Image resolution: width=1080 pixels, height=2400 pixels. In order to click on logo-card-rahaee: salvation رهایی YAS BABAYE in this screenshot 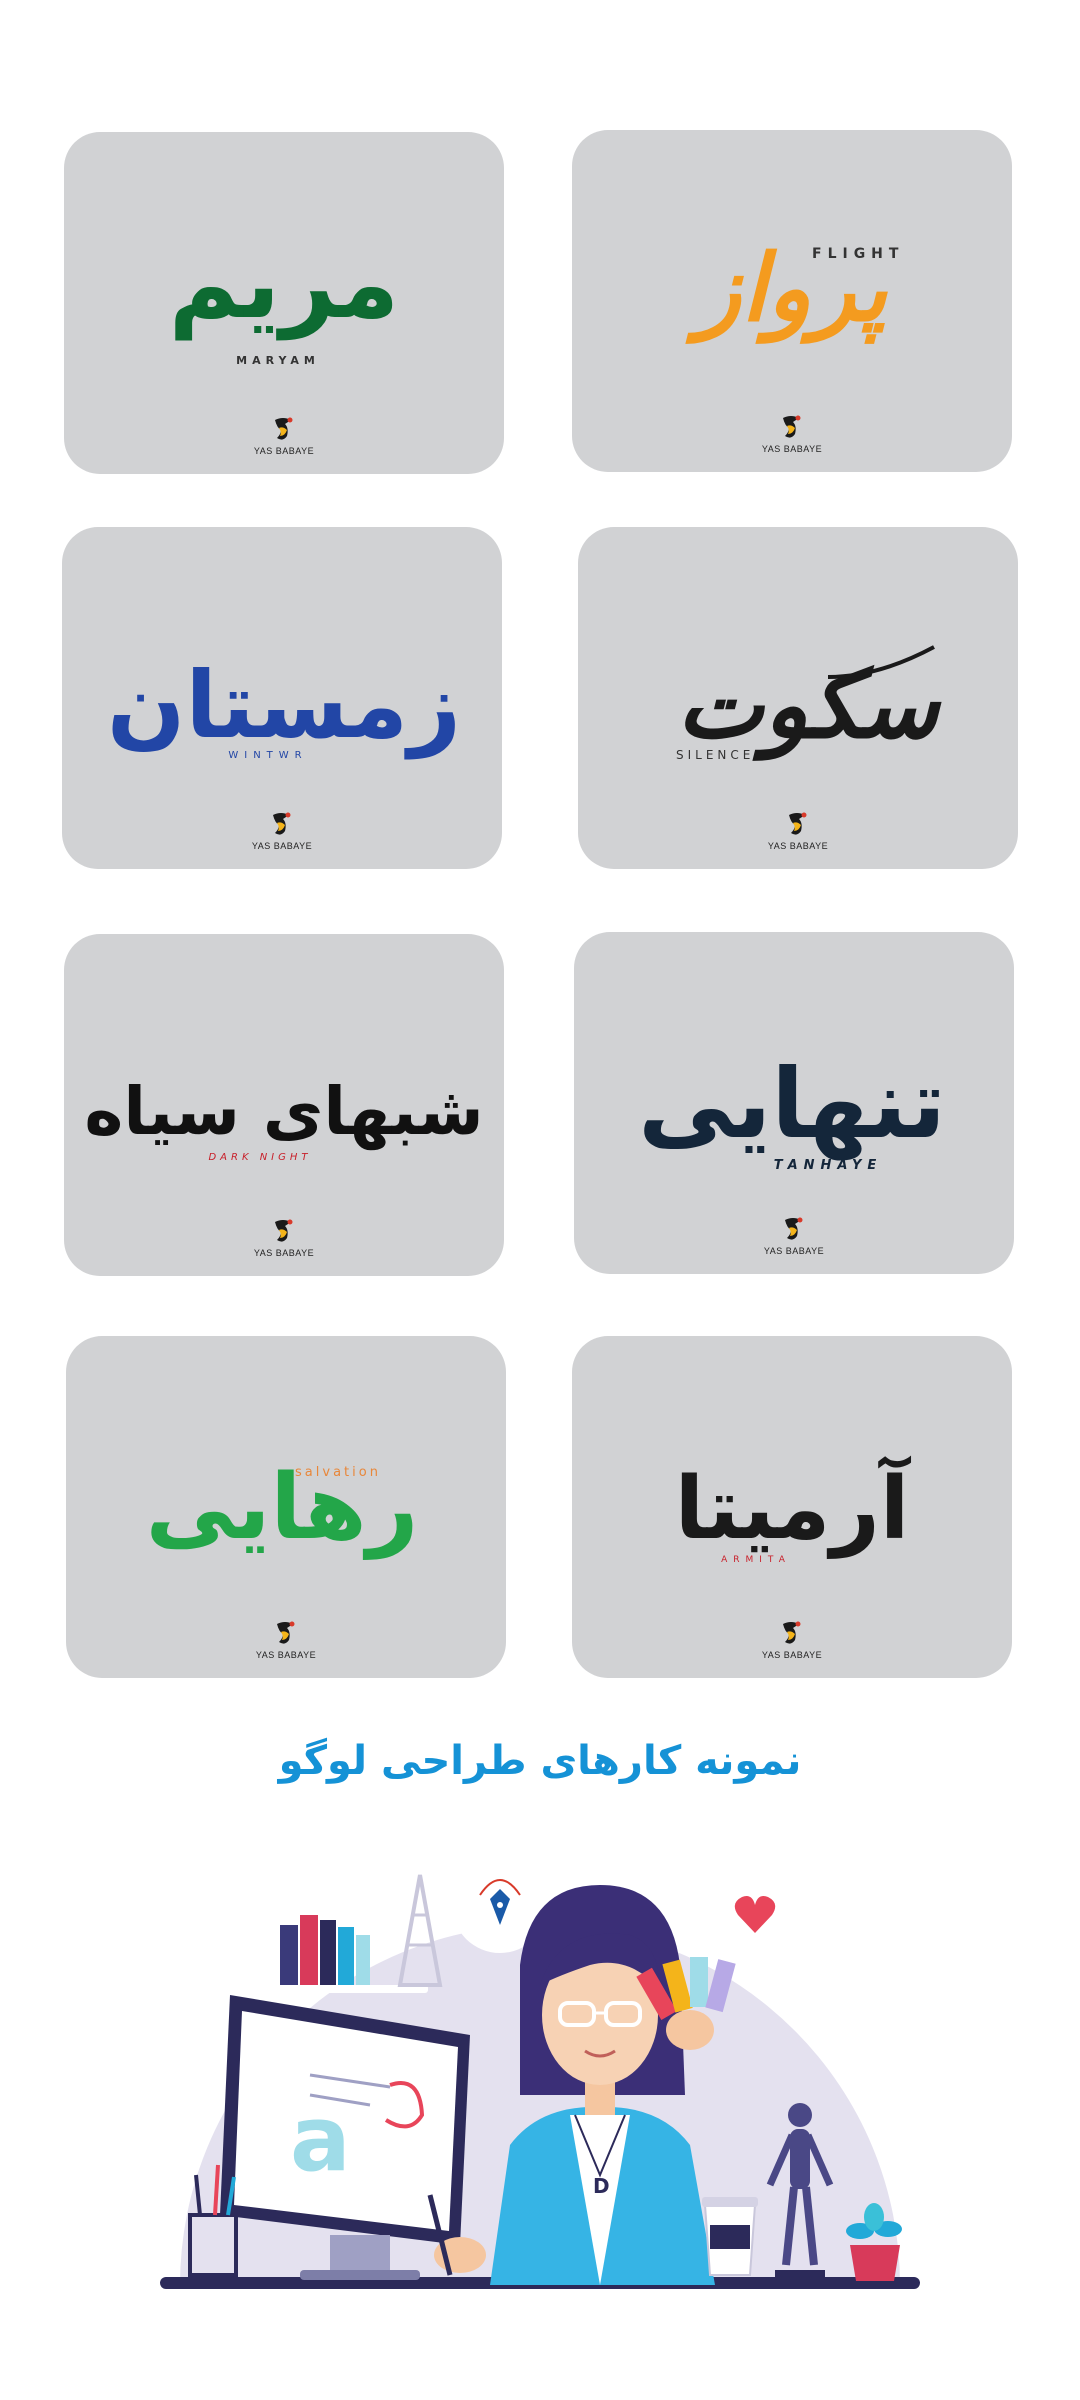, I will do `click(286, 1507)`.